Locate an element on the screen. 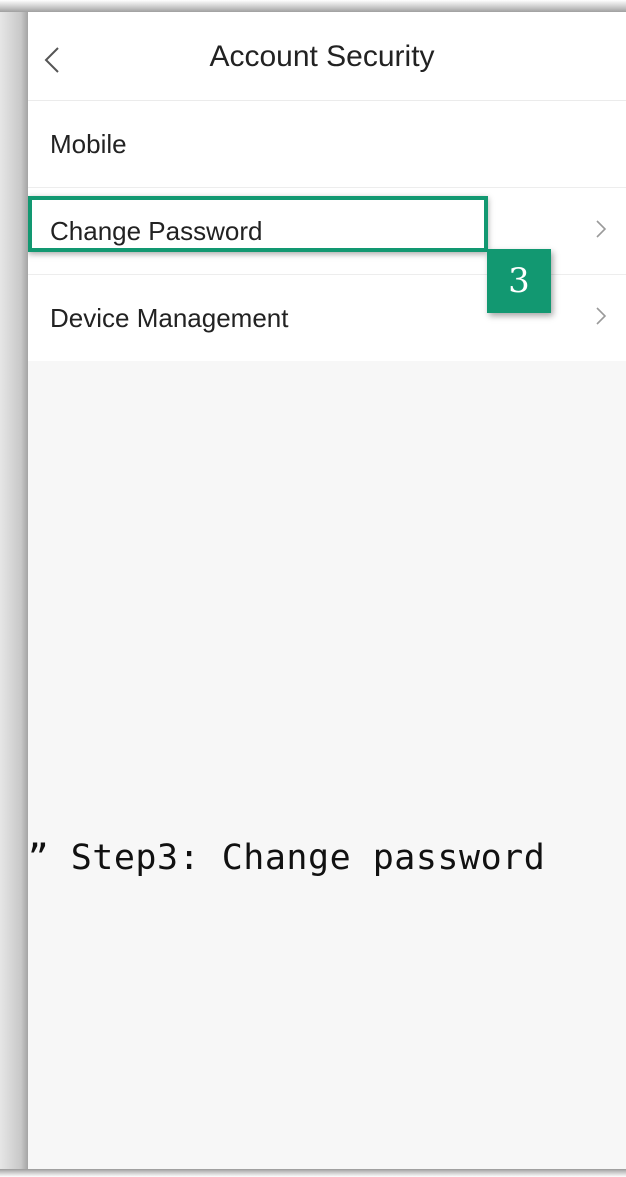 The height and width of the screenshot is (1177, 626). list-item-label: Device Management is located at coordinates (169, 318).